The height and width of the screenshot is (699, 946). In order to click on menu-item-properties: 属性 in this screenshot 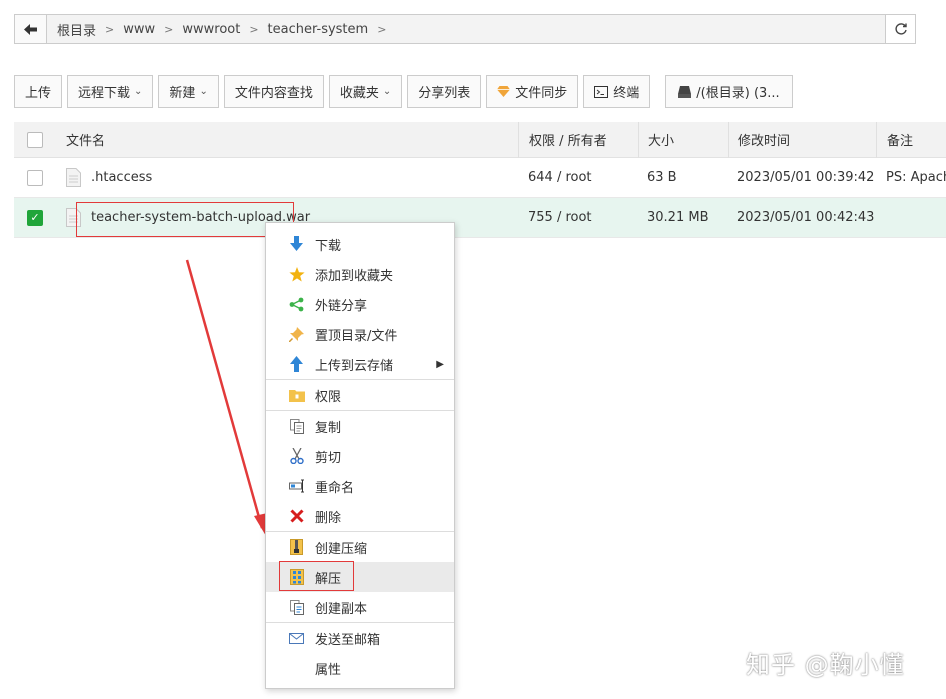, I will do `click(360, 668)`.